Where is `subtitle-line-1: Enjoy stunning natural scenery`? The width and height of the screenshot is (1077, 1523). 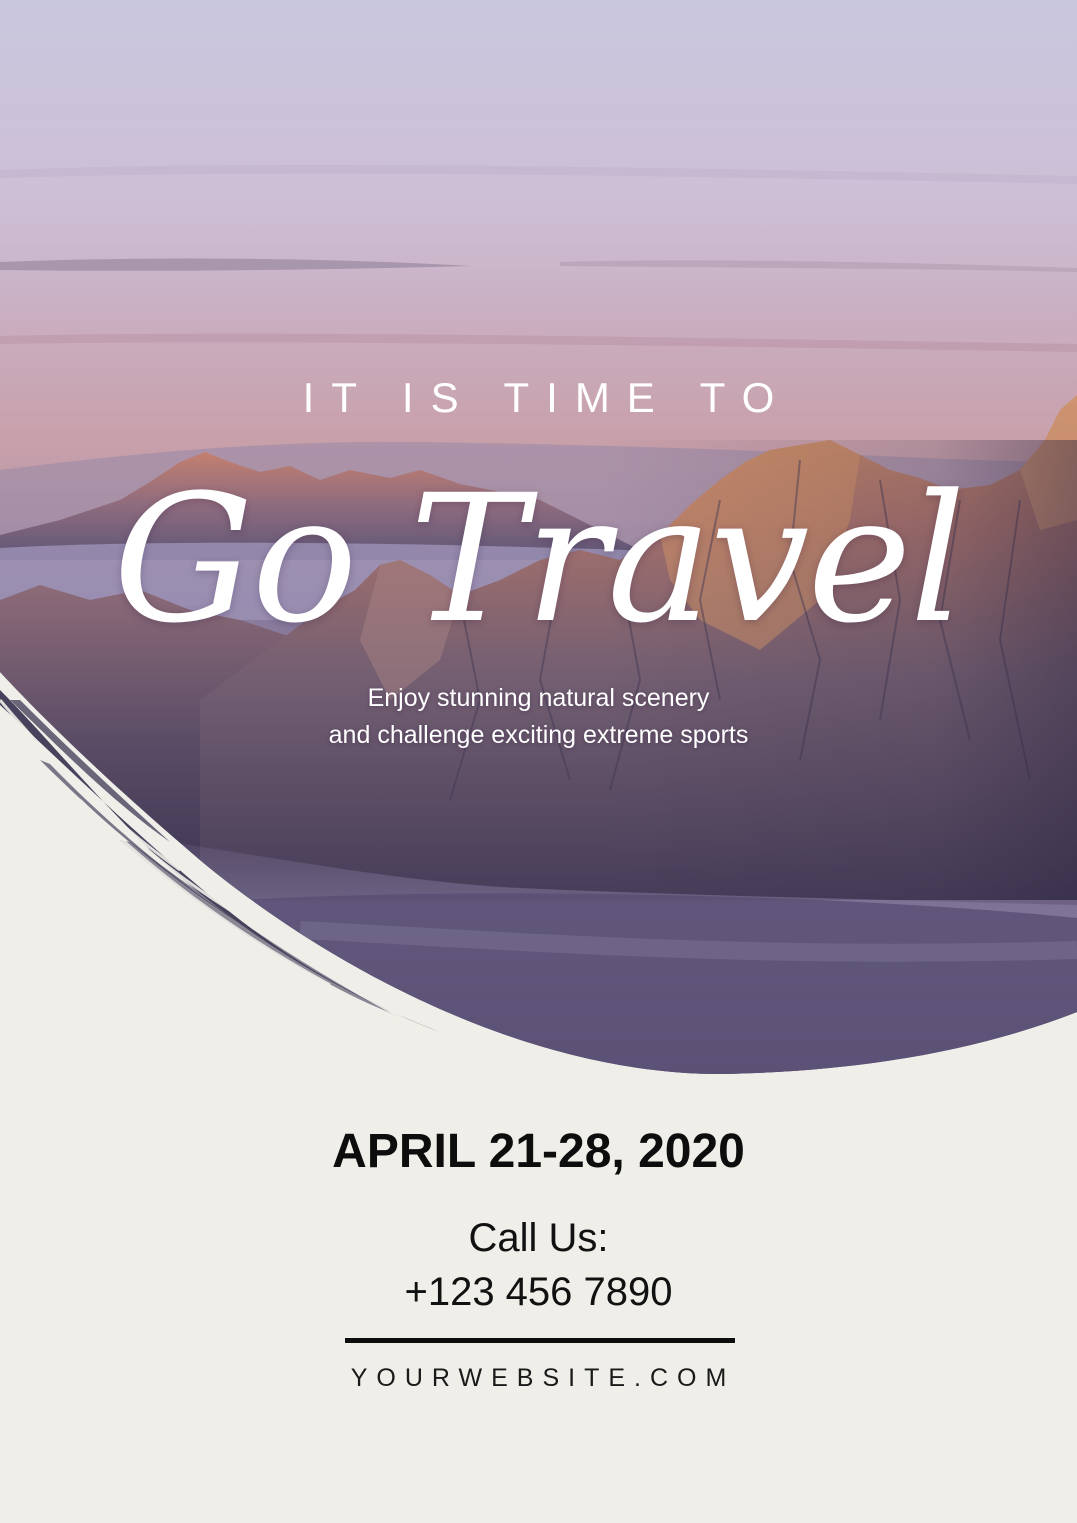
subtitle-line-1: Enjoy stunning natural scenery is located at coordinates (538, 698).